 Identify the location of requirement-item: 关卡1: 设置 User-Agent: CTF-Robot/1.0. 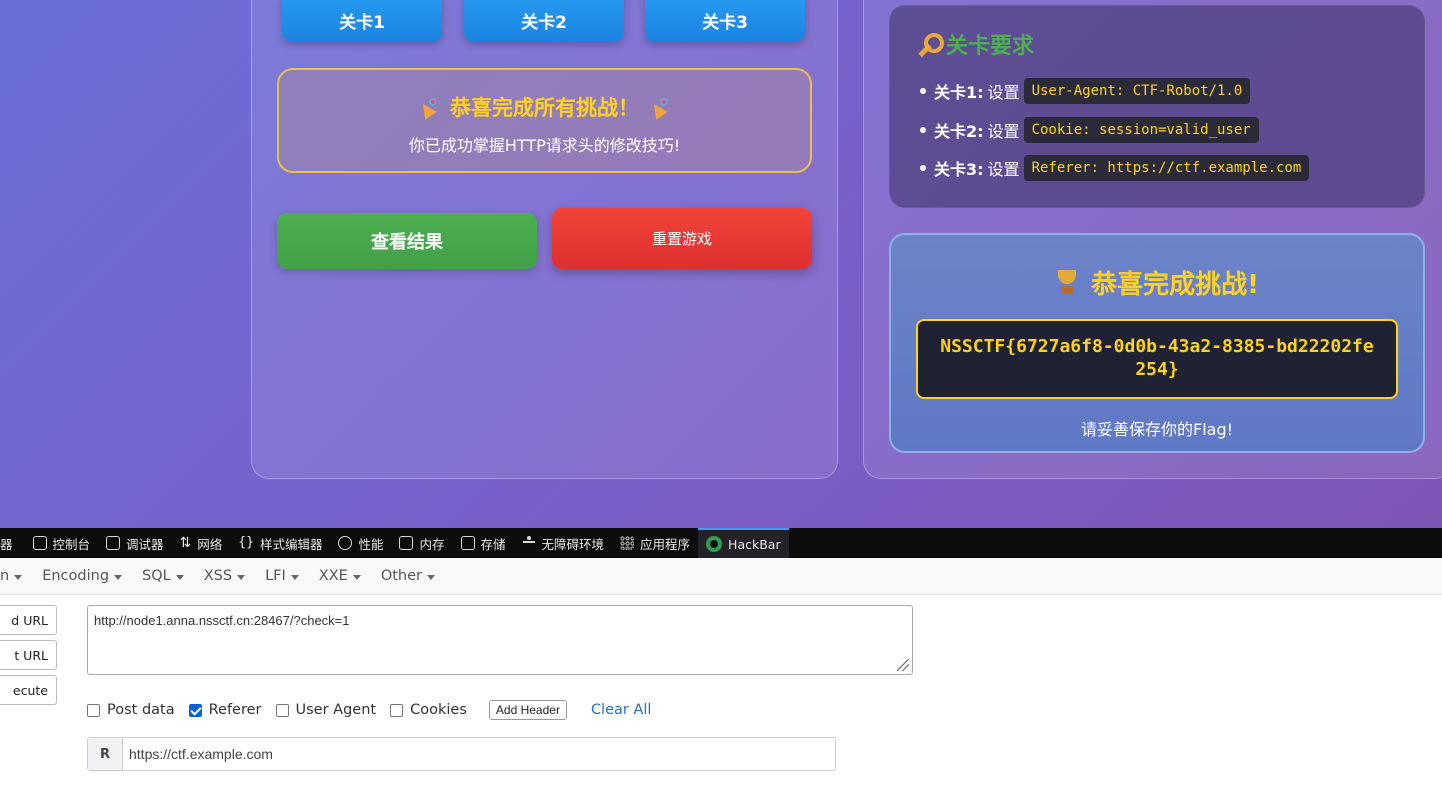
(1114, 91).